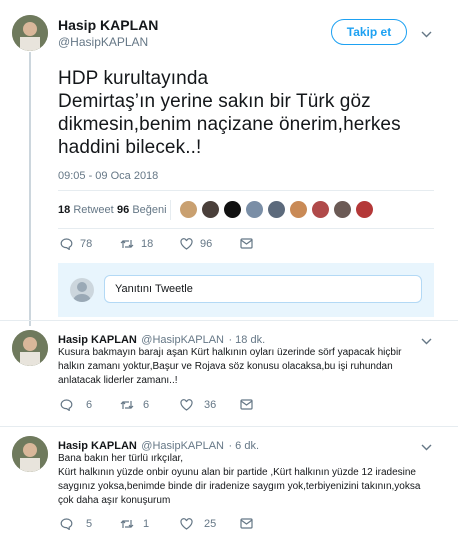 The width and height of the screenshot is (458, 533). I want to click on like-count-action: 96, so click(206, 244).